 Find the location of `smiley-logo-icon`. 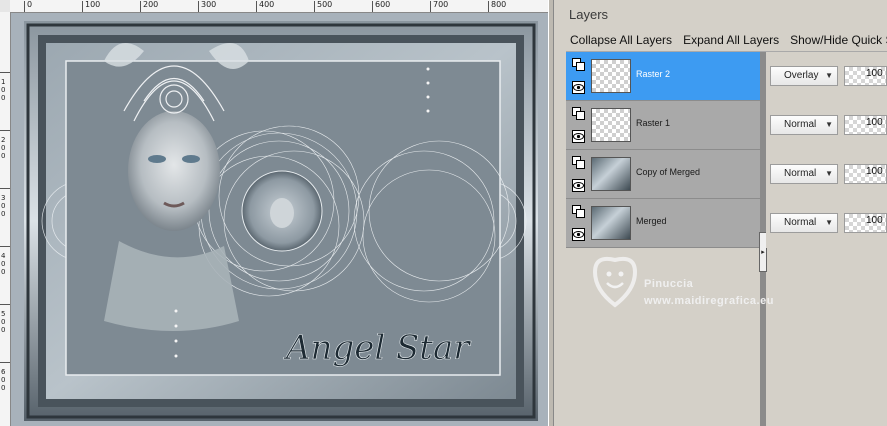

smiley-logo-icon is located at coordinates (615, 282).